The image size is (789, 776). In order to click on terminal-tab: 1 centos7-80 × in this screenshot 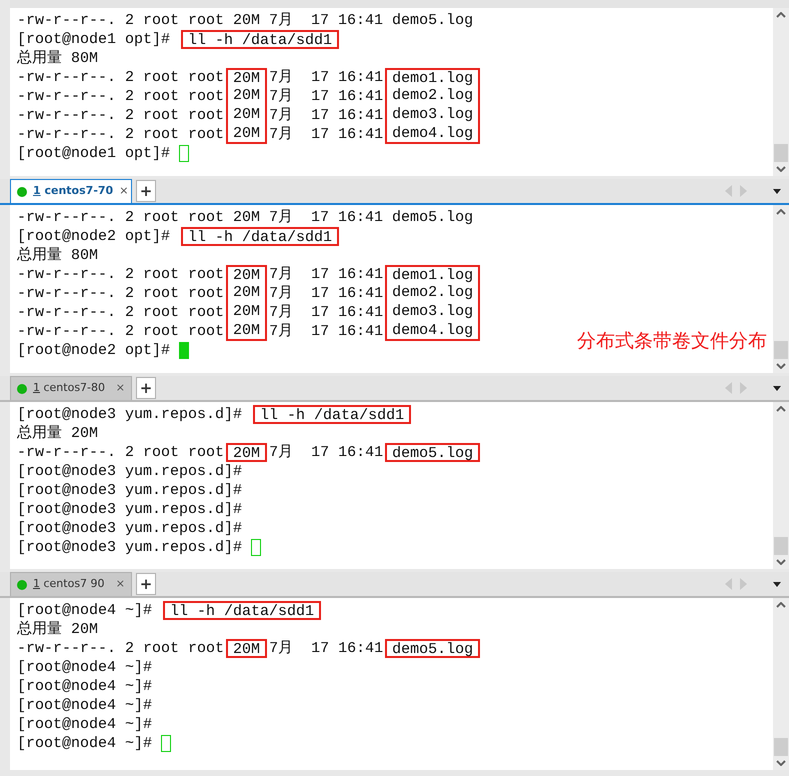, I will do `click(71, 388)`.